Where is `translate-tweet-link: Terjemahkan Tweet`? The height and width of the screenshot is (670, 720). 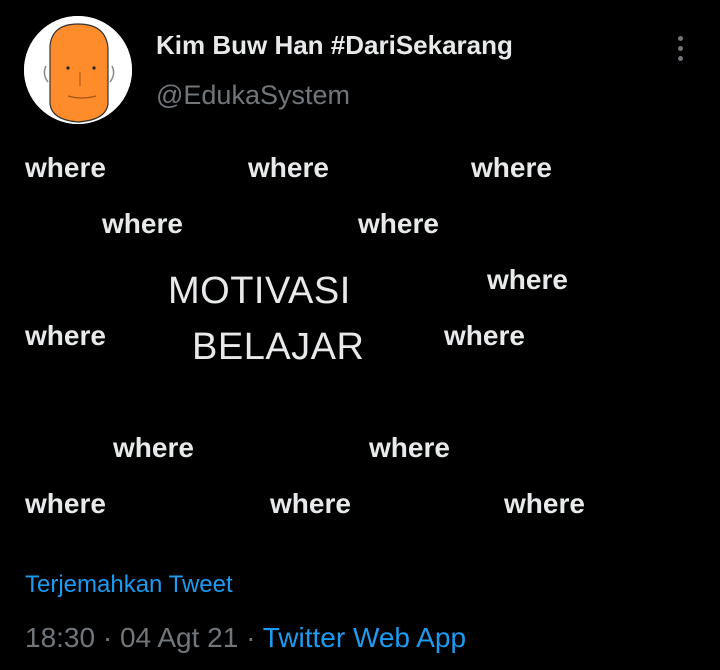 translate-tweet-link: Terjemahkan Tweet is located at coordinates (129, 585).